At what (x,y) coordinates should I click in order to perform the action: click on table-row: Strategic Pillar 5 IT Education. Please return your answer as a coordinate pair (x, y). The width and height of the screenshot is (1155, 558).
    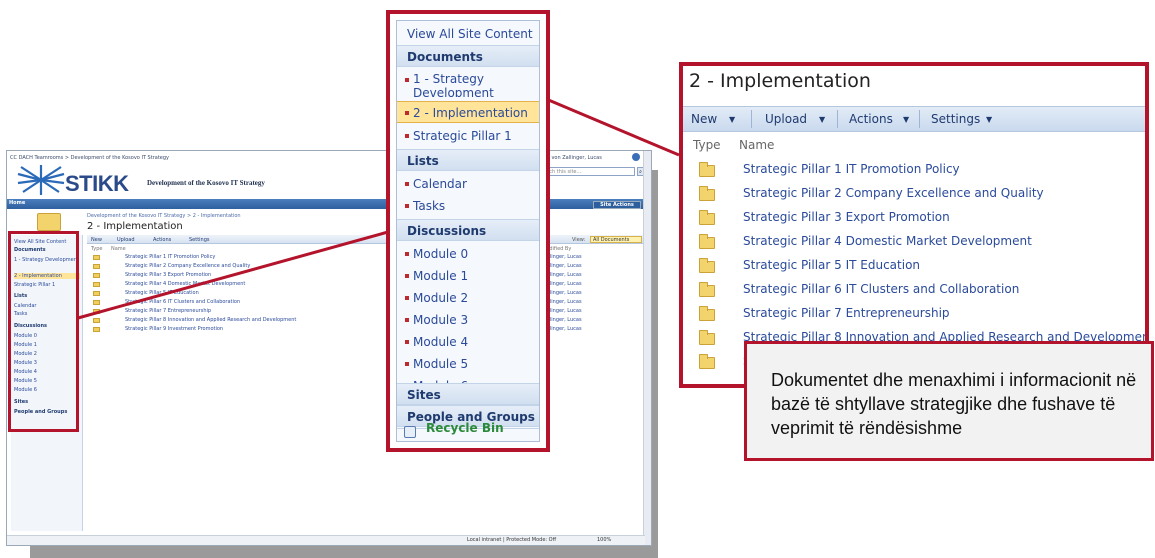
    Looking at the image, I should click on (914, 266).